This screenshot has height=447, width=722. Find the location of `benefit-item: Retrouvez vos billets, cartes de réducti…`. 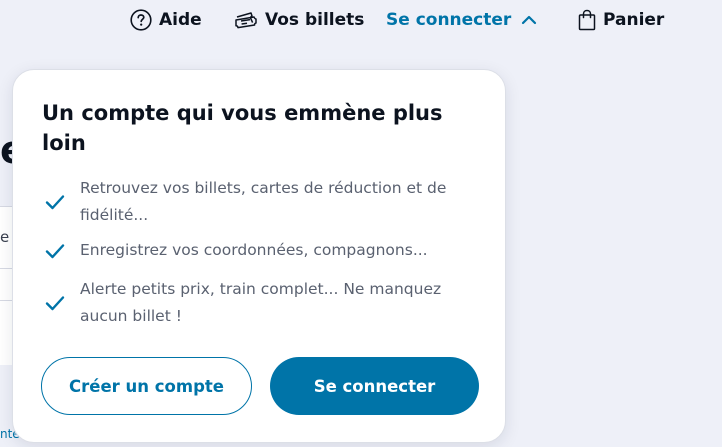

benefit-item: Retrouvez vos billets, cartes de réducti… is located at coordinates (262, 202).